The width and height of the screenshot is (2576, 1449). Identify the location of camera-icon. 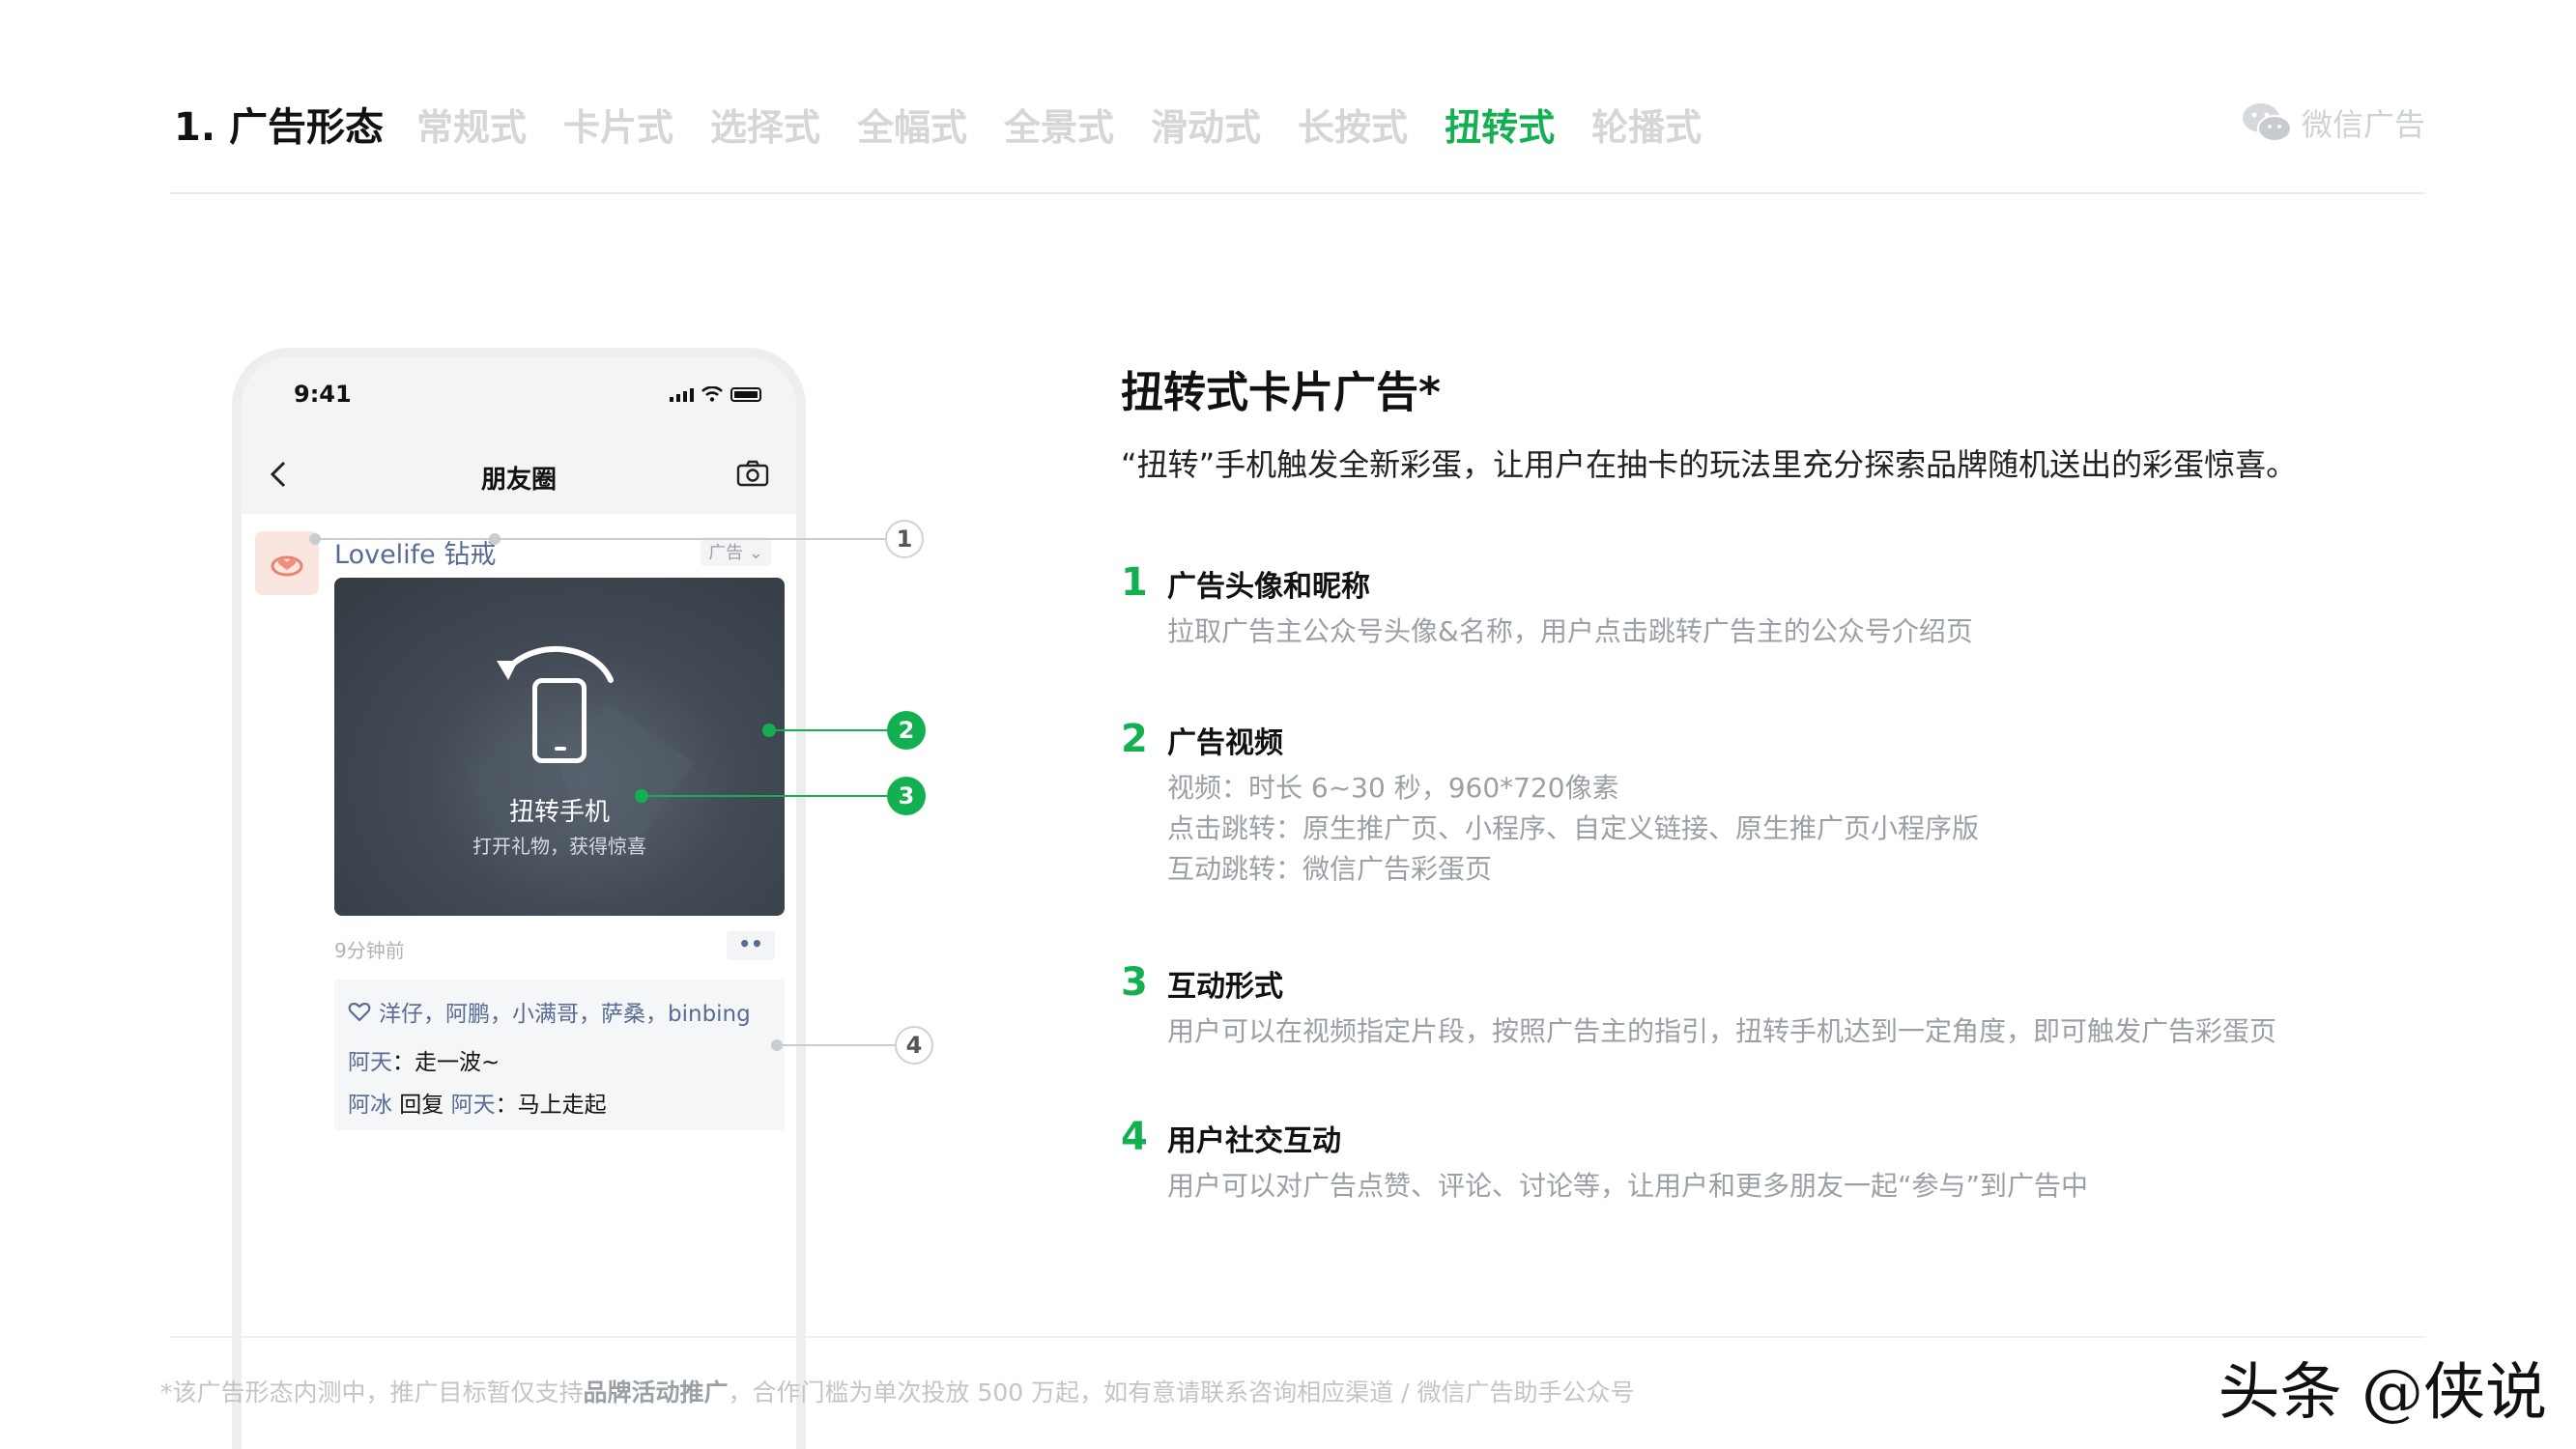
(753, 473).